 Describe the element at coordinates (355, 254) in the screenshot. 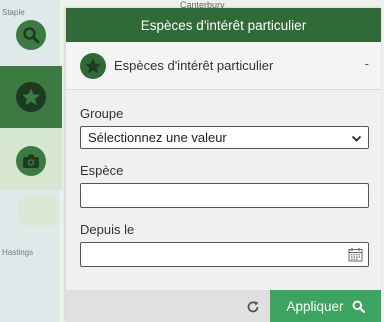

I see `calendar-icon` at that location.